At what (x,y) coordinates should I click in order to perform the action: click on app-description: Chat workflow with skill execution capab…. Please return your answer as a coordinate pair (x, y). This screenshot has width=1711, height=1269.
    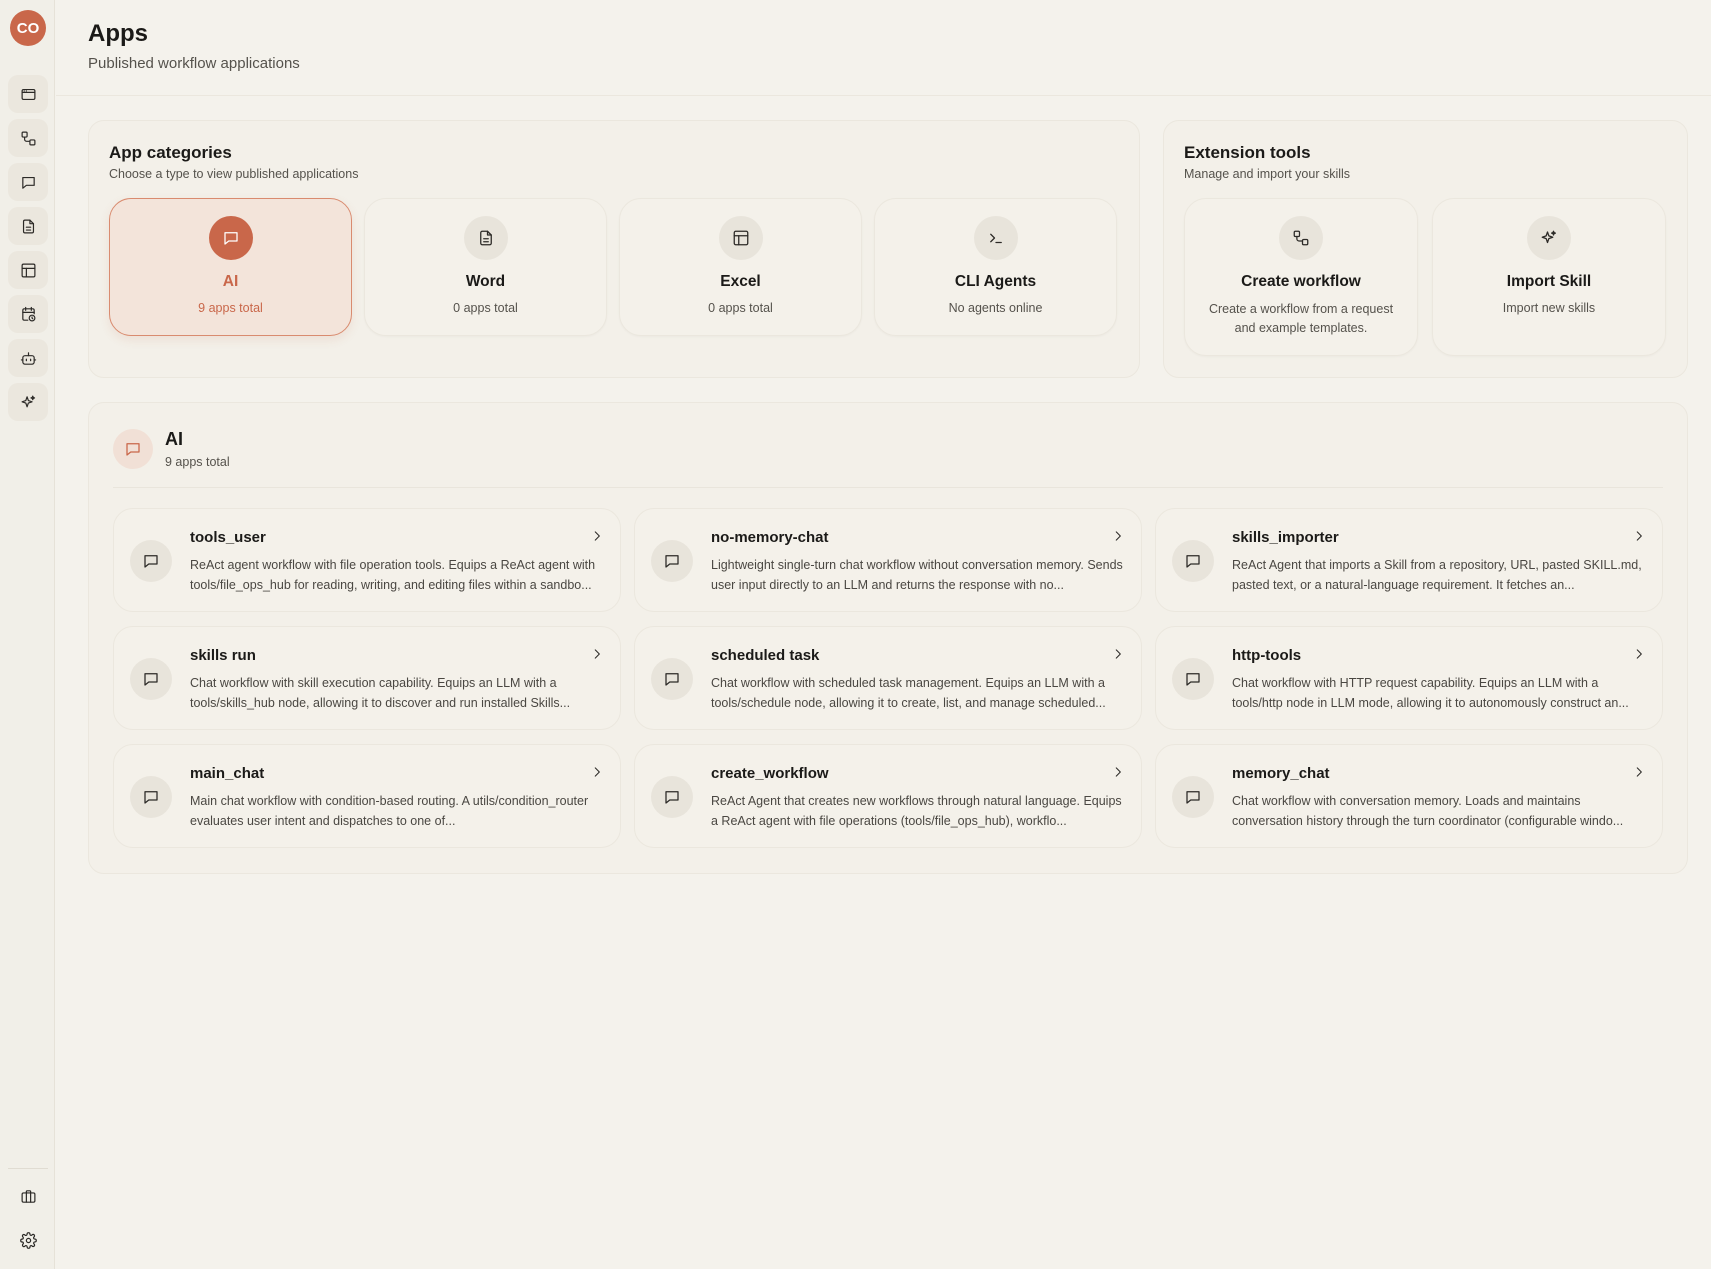
    Looking at the image, I should click on (380, 693).